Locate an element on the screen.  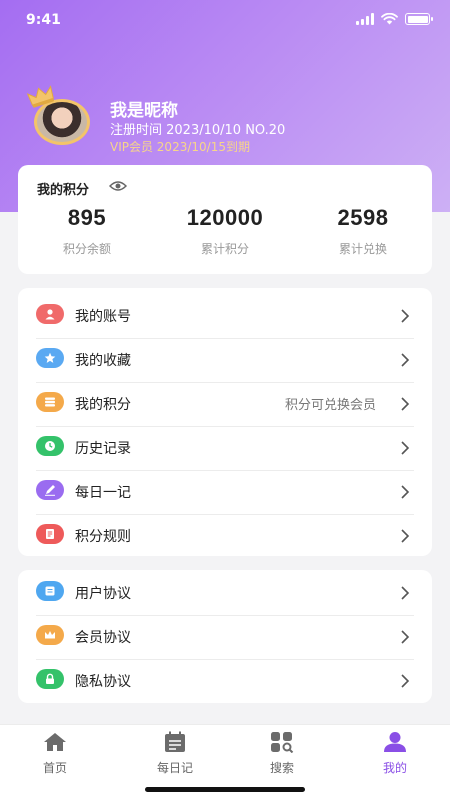
menu-item-label: 历史记录 is located at coordinates (103, 449).